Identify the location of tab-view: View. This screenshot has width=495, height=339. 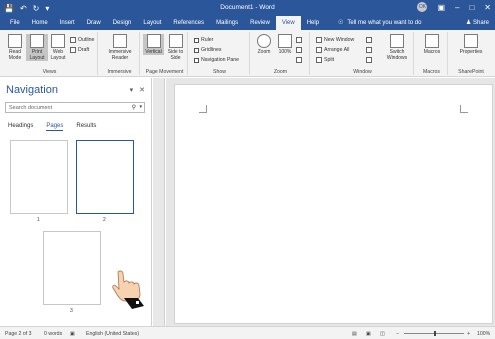
(288, 23).